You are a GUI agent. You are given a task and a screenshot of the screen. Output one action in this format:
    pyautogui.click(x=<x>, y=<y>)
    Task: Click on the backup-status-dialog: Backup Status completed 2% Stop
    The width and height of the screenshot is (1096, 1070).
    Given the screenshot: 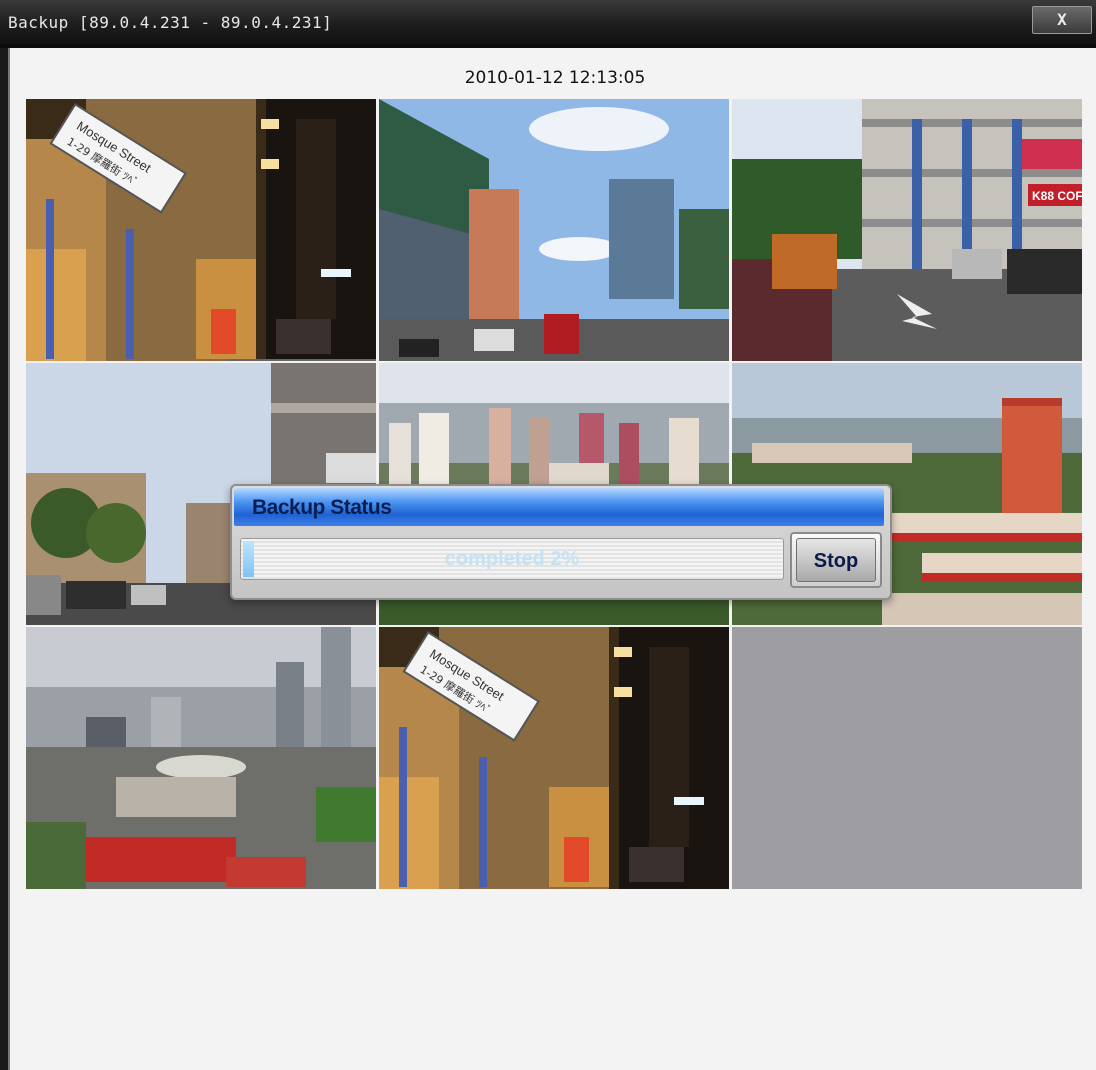 What is the action you would take?
    pyautogui.click(x=561, y=542)
    